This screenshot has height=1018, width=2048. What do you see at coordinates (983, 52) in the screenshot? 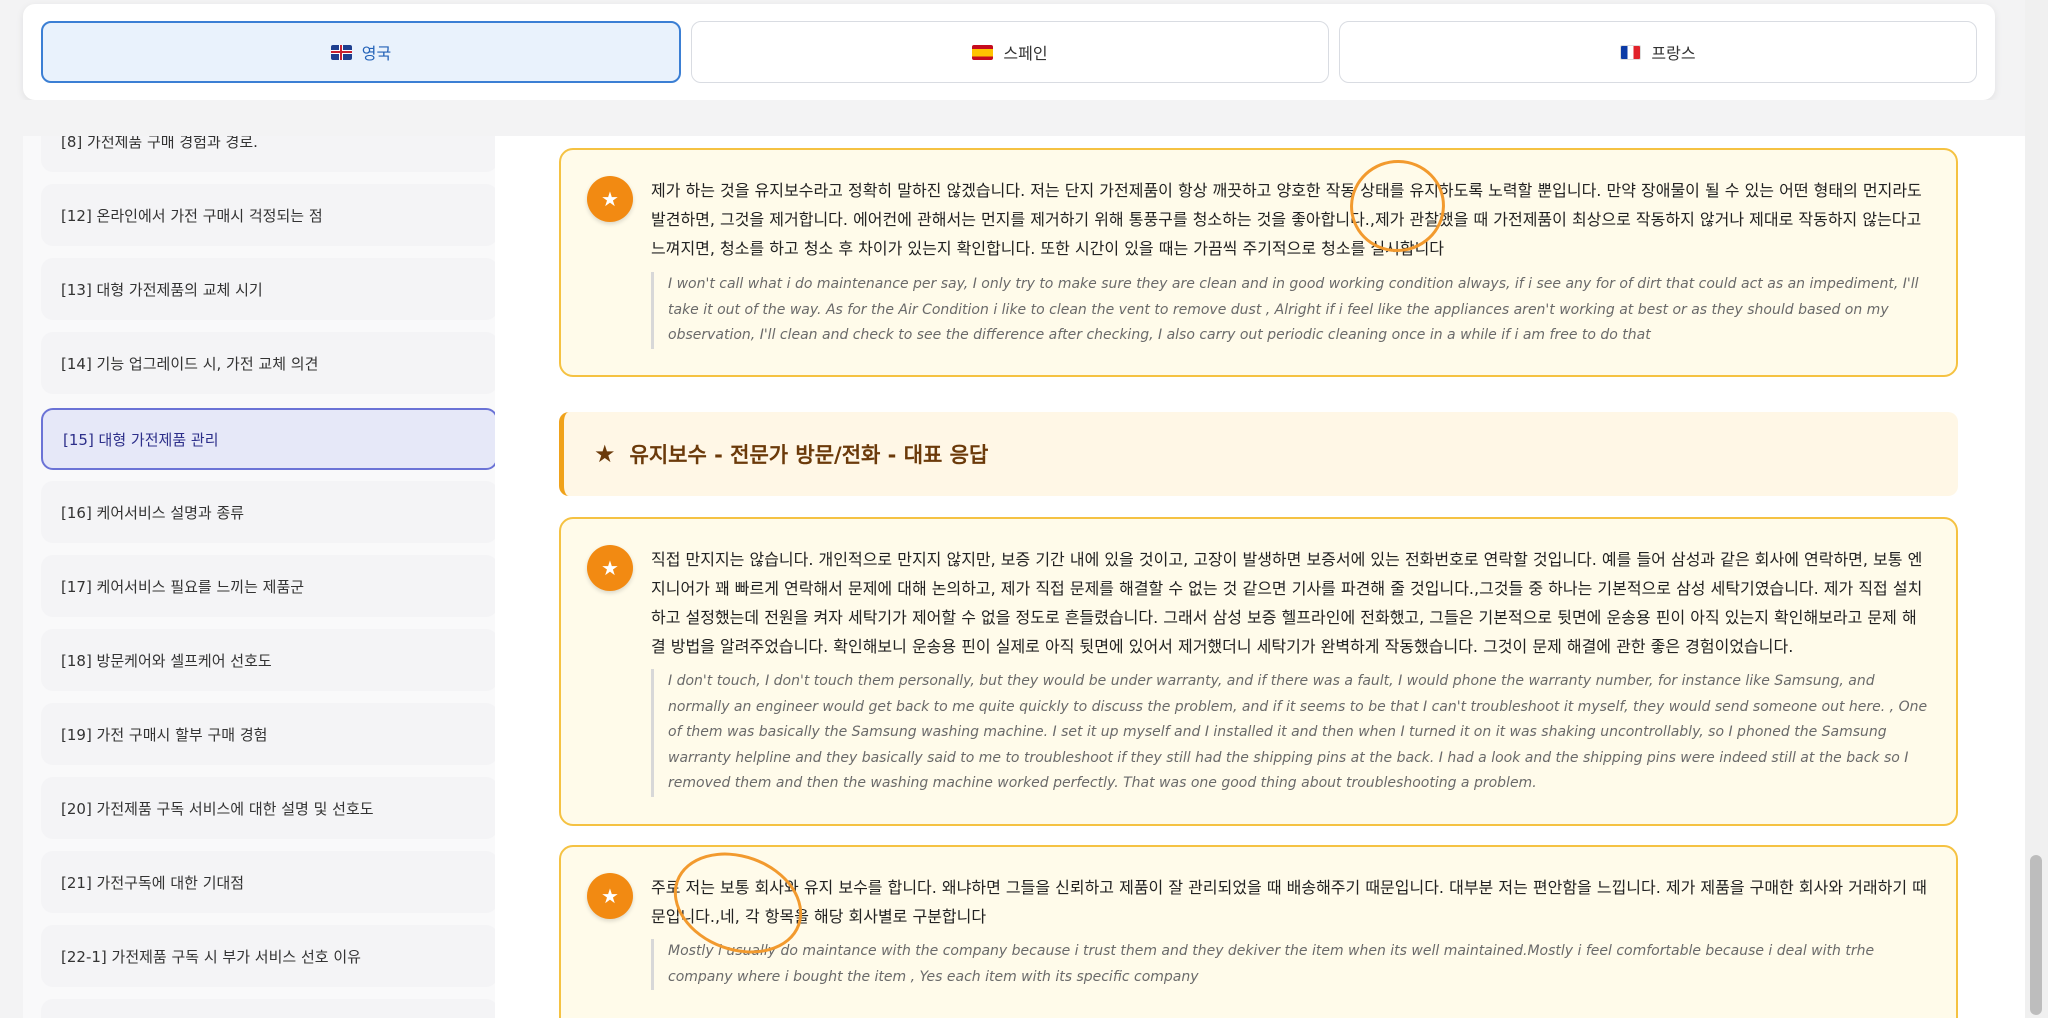
I see `spain-flag-icon` at bounding box center [983, 52].